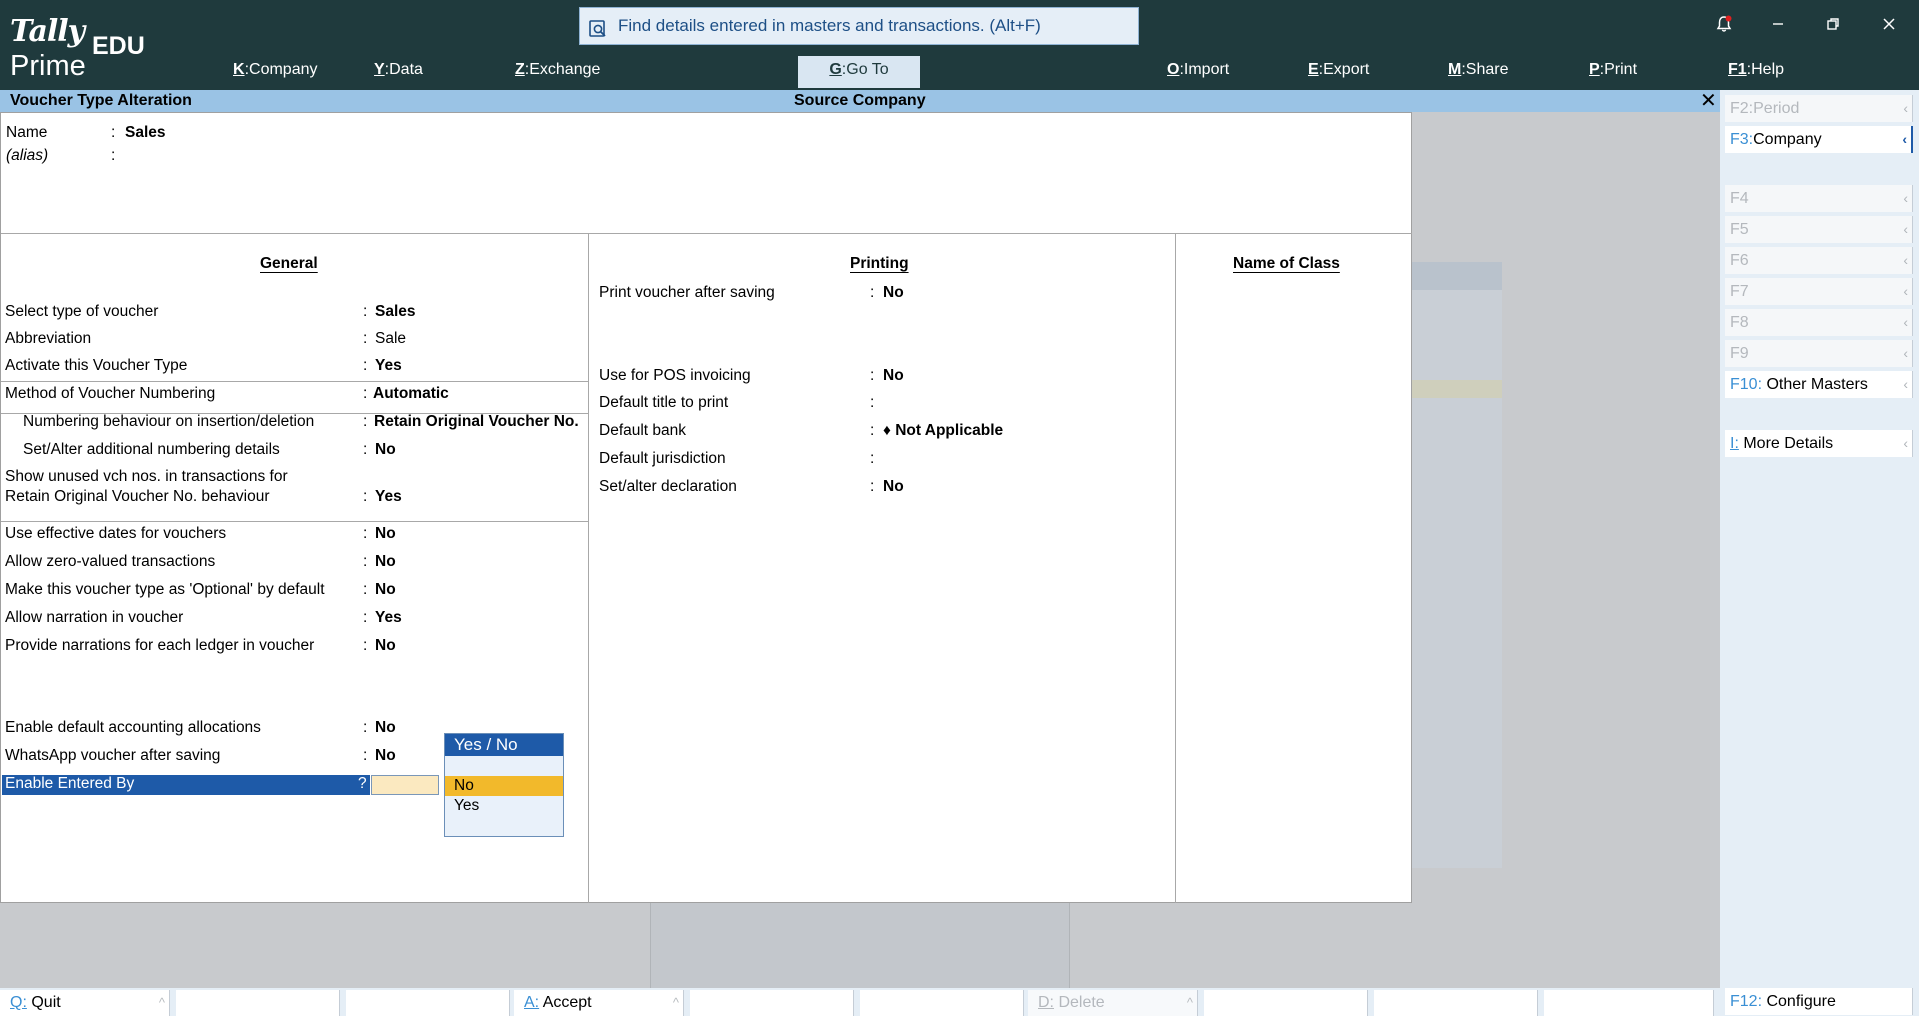 Image resolution: width=1919 pixels, height=1016 pixels. I want to click on additional-numbering-value: No, so click(385, 450).